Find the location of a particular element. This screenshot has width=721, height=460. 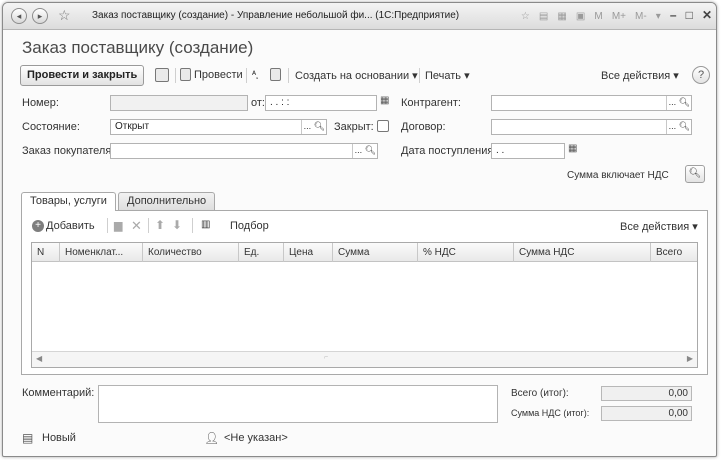

forward-icon: ▸ is located at coordinates (40, 16).